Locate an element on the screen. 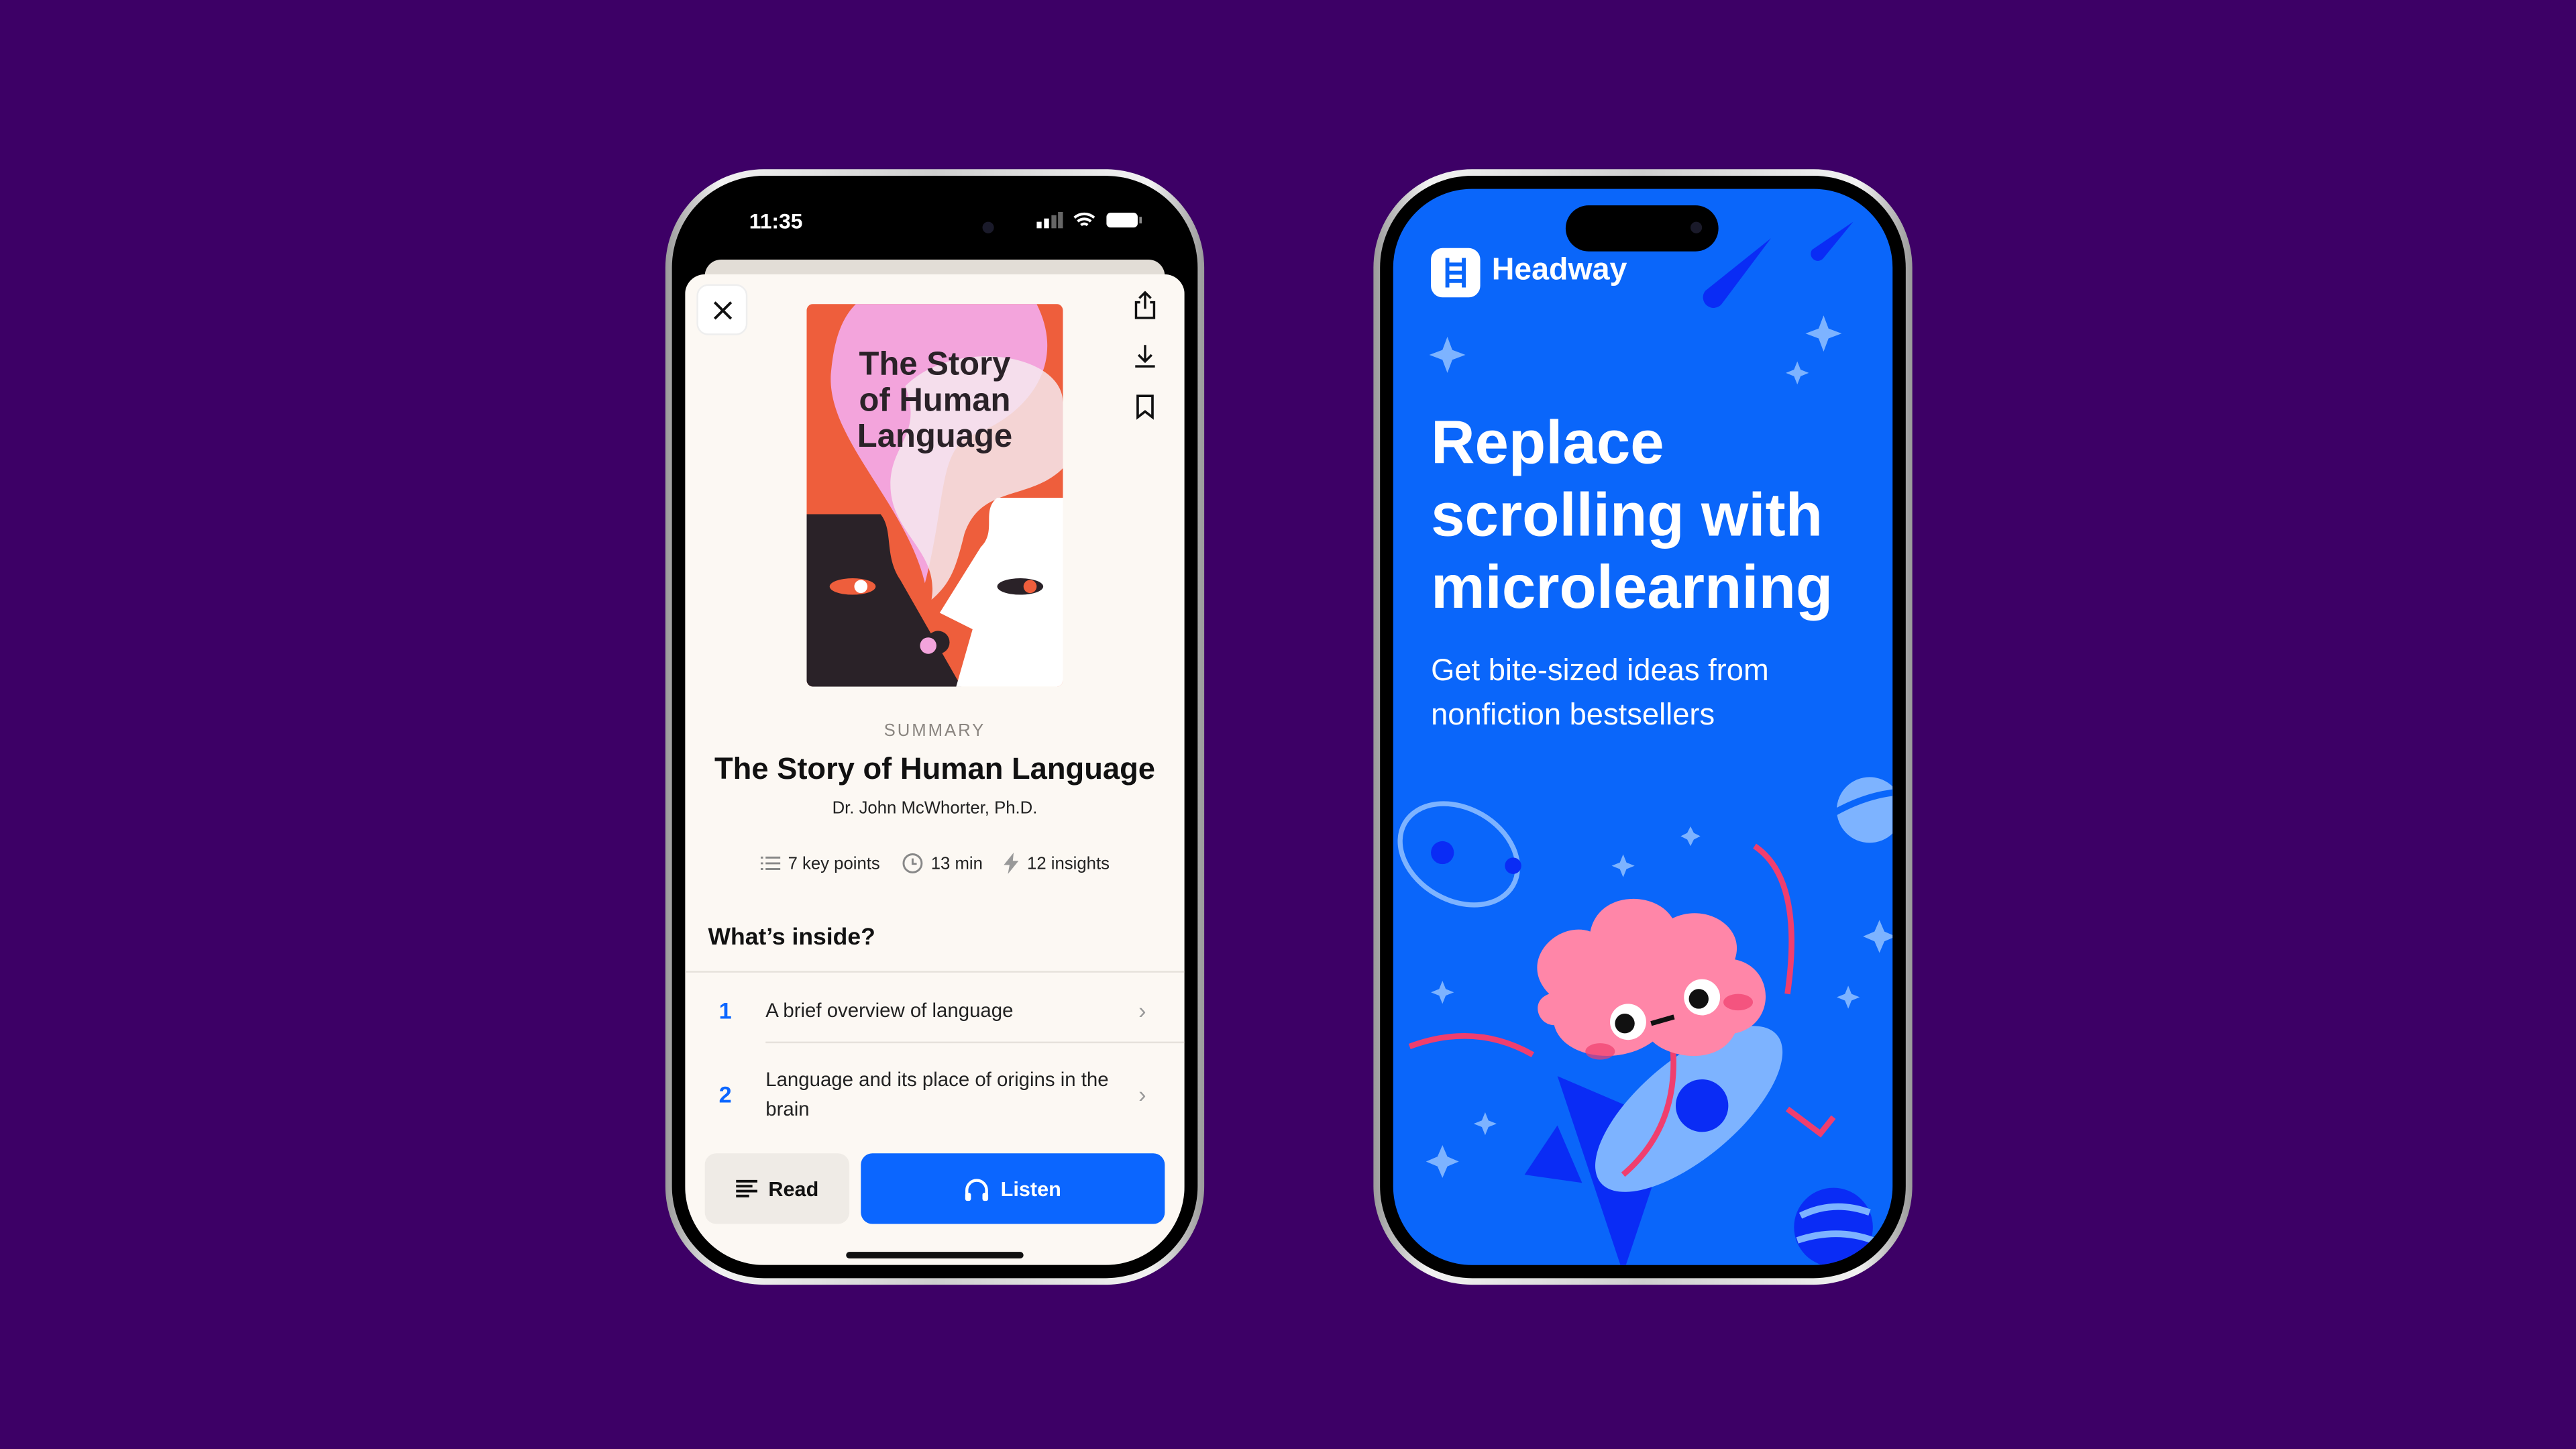 The height and width of the screenshot is (1449, 2576). download-icon is located at coordinates (1145, 356).